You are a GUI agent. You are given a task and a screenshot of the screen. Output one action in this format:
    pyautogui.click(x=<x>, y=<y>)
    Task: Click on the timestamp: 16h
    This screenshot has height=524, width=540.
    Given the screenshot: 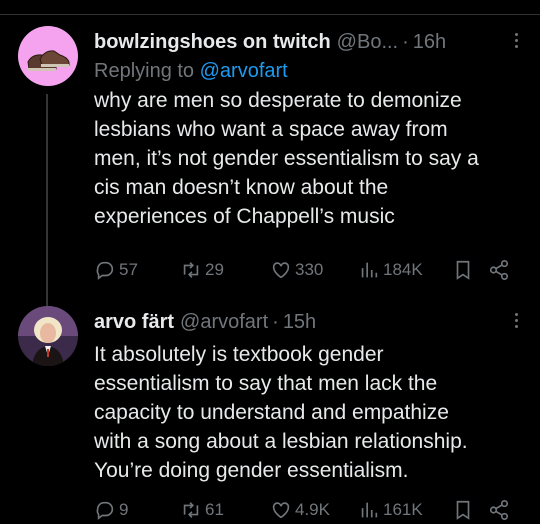 What is the action you would take?
    pyautogui.click(x=429, y=42)
    